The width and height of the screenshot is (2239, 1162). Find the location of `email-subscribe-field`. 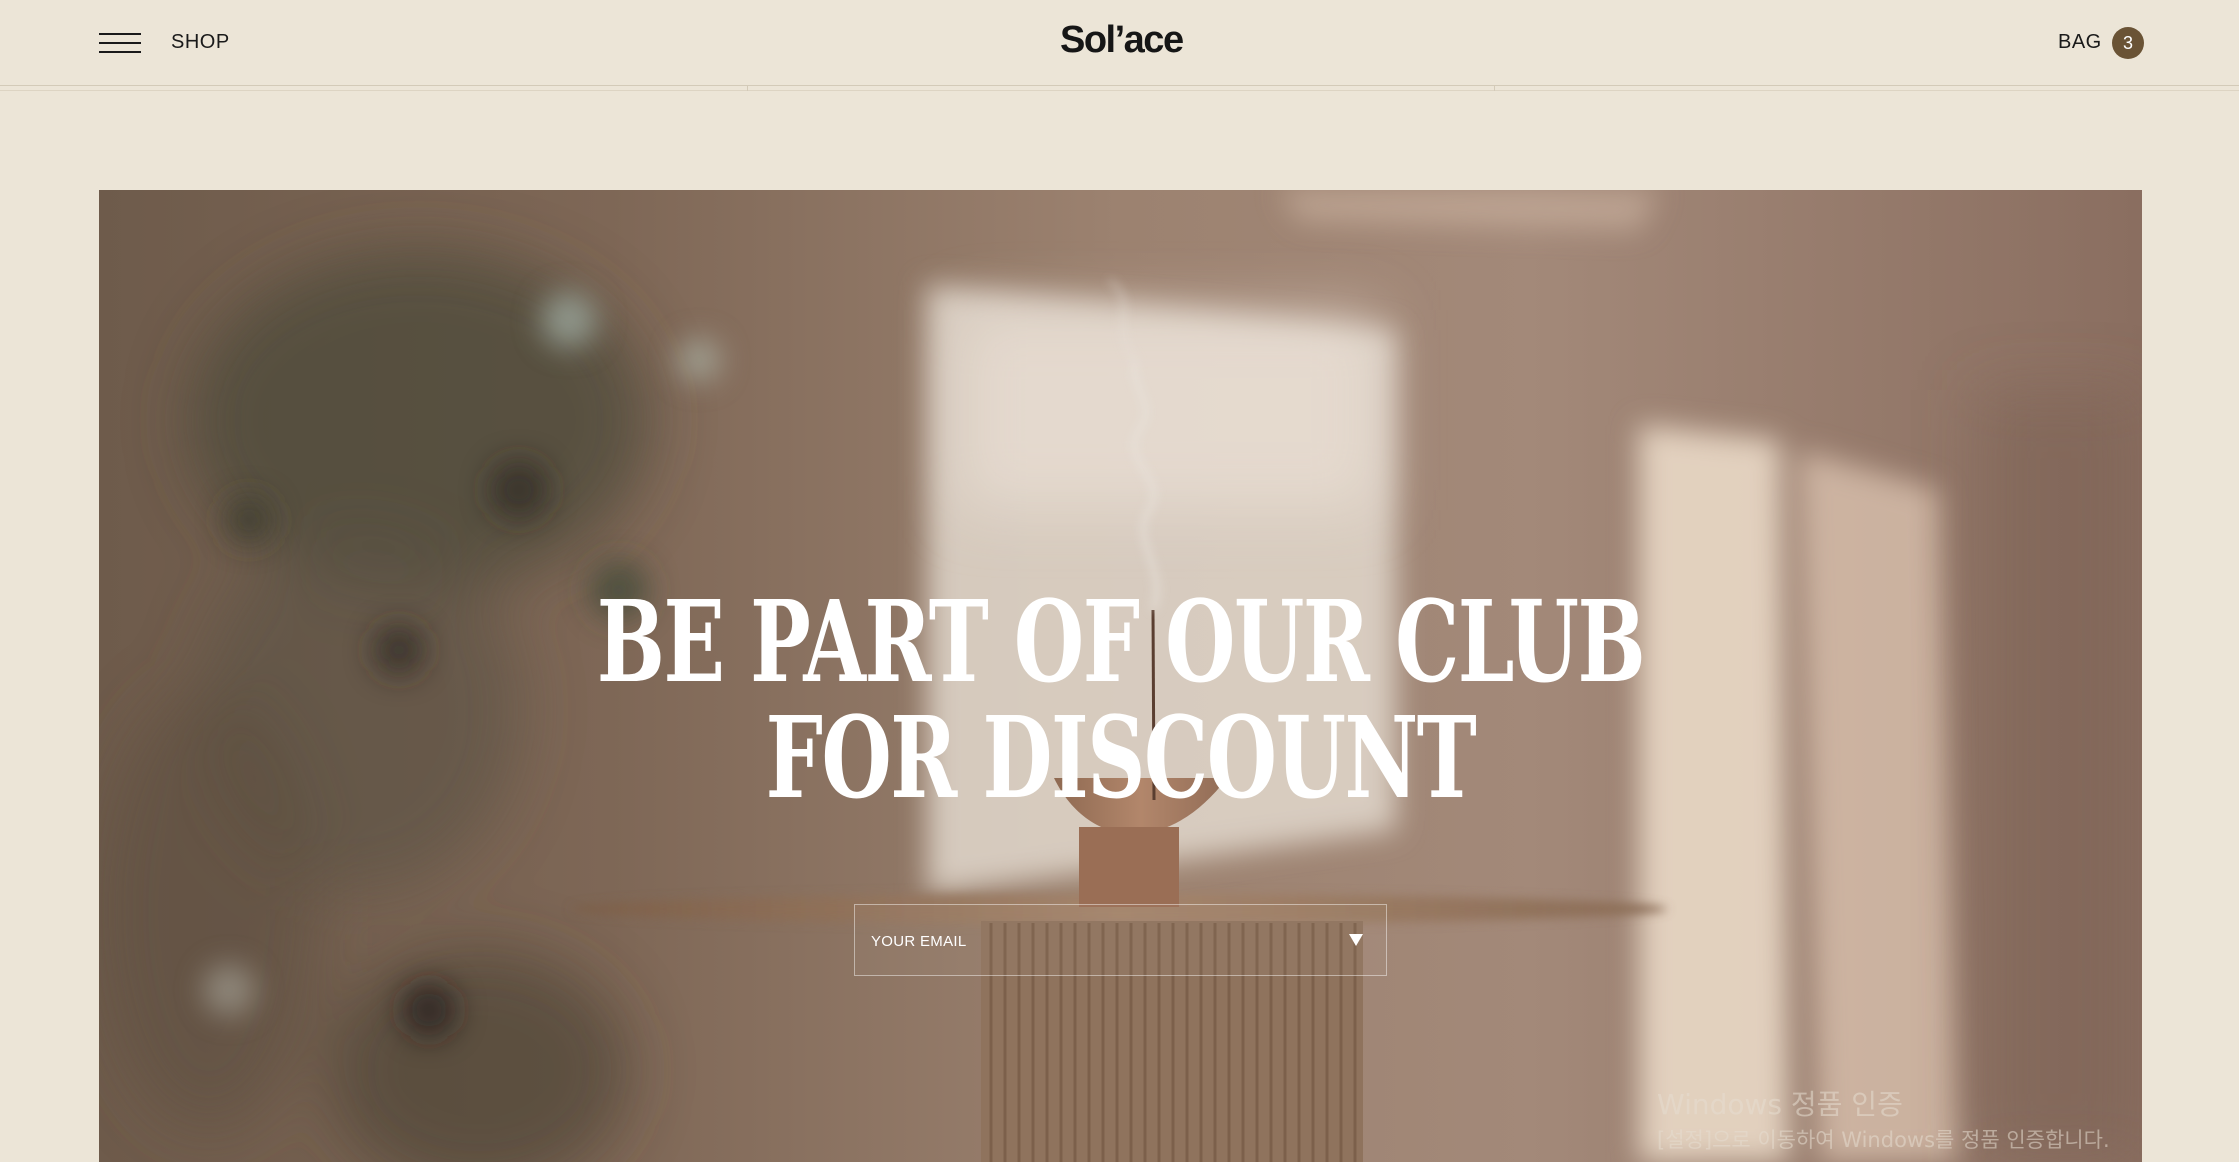

email-subscribe-field is located at coordinates (1120, 940).